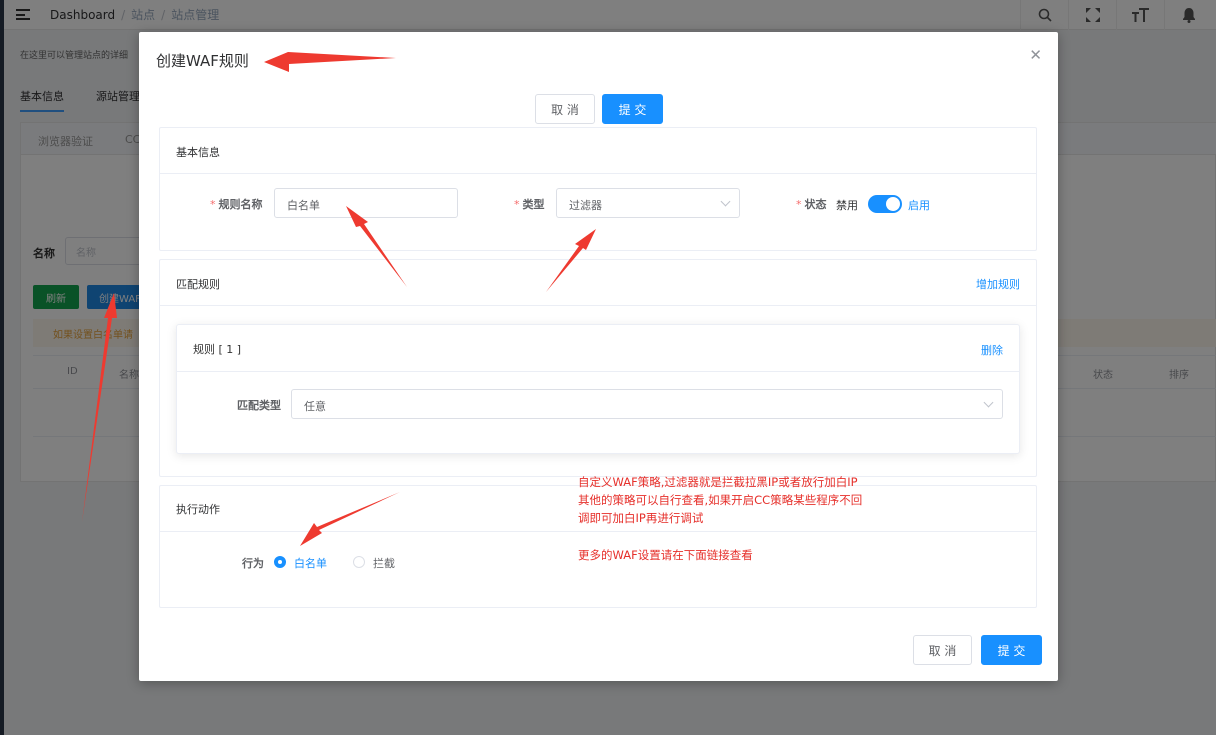 Image resolution: width=1216 pixels, height=735 pixels. Describe the element at coordinates (648, 203) in the screenshot. I see `type-select: 过滤器` at that location.